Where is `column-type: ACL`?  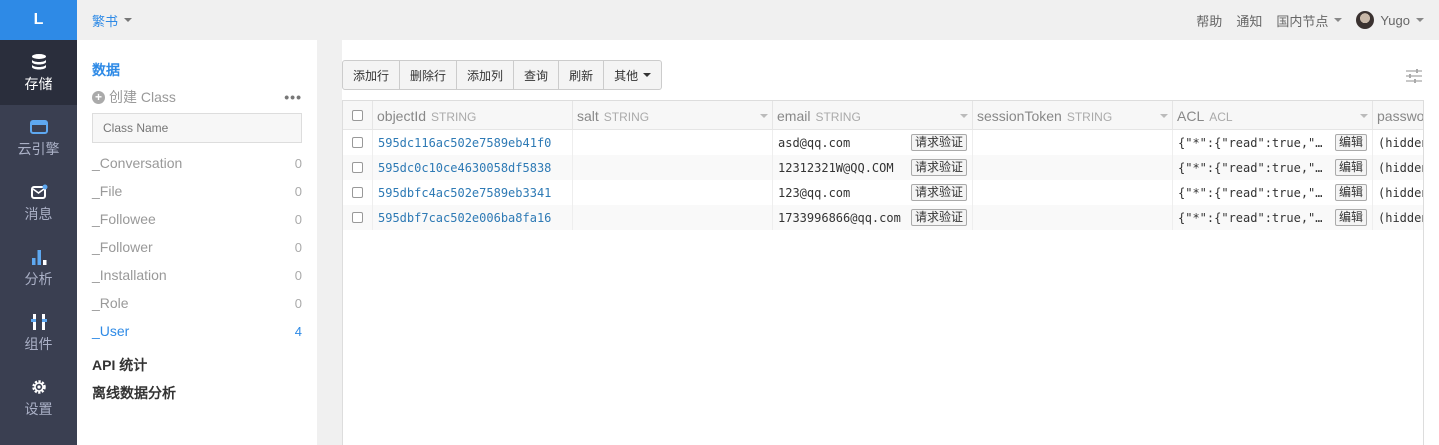
column-type: ACL is located at coordinates (1221, 116).